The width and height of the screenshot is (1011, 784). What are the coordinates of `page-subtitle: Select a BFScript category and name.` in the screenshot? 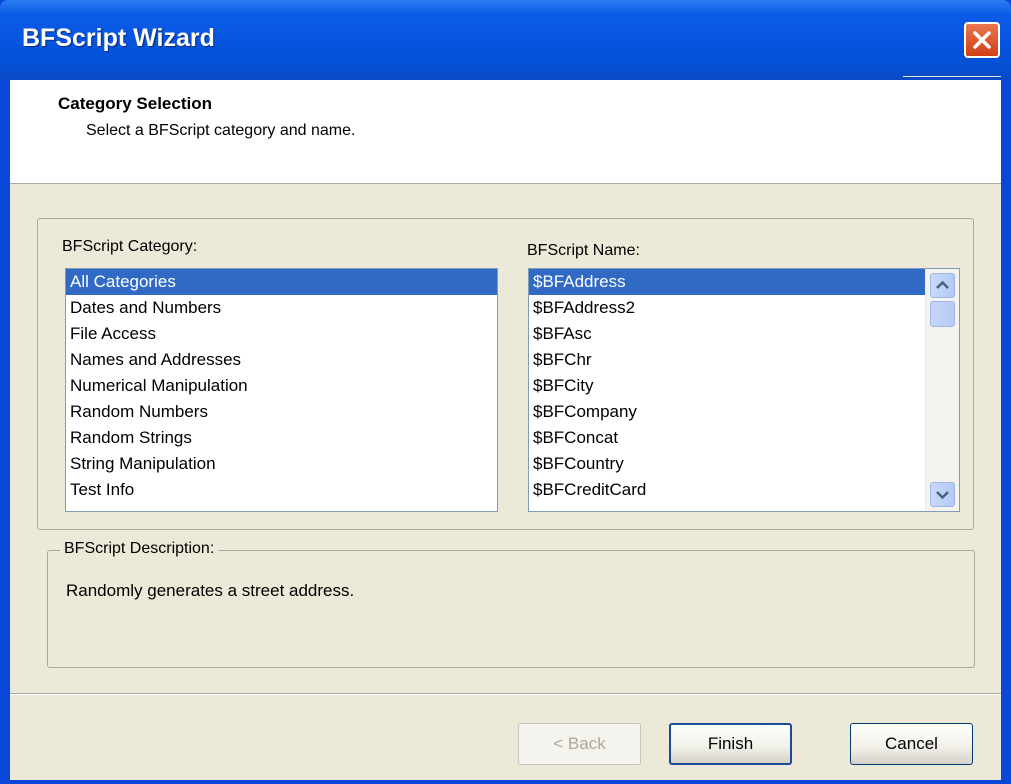 It's located at (221, 130).